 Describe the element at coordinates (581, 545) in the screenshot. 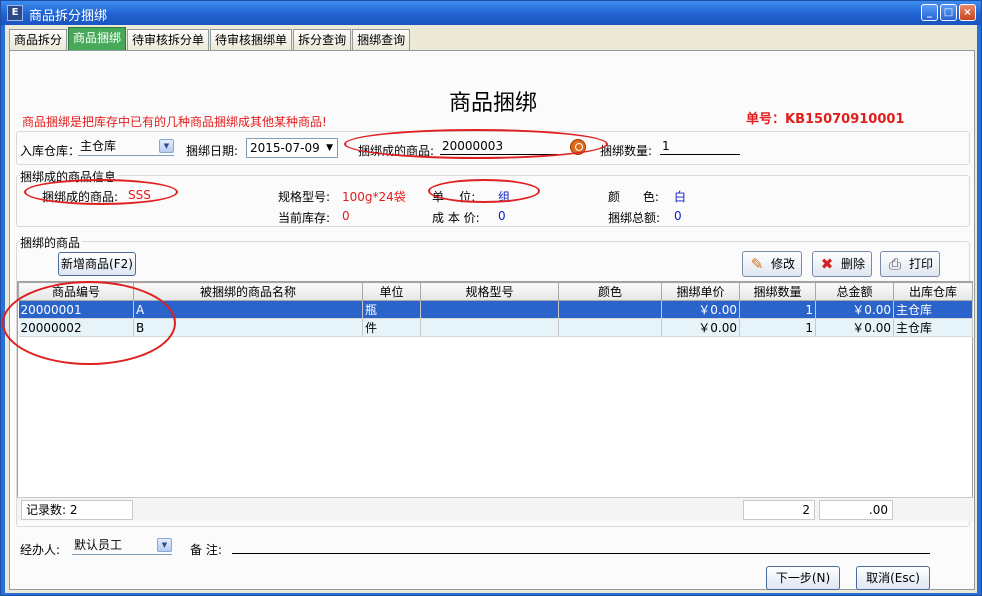

I see `remark-input` at that location.